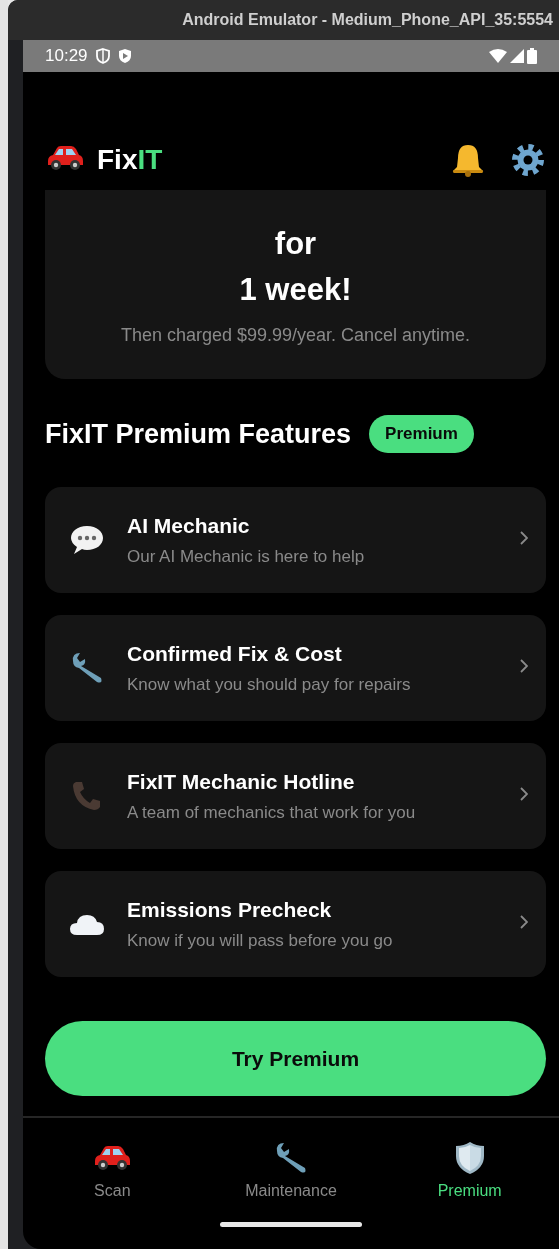 This screenshot has height=1249, width=559. What do you see at coordinates (124, 56) in the screenshot?
I see `play-shield-icon` at bounding box center [124, 56].